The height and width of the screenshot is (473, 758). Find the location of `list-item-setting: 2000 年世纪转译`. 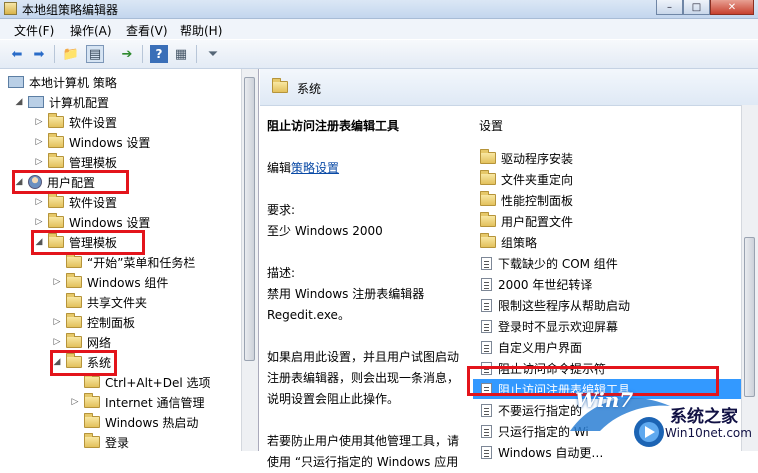

list-item-setting: 2000 年世纪转译 is located at coordinates (607, 284).